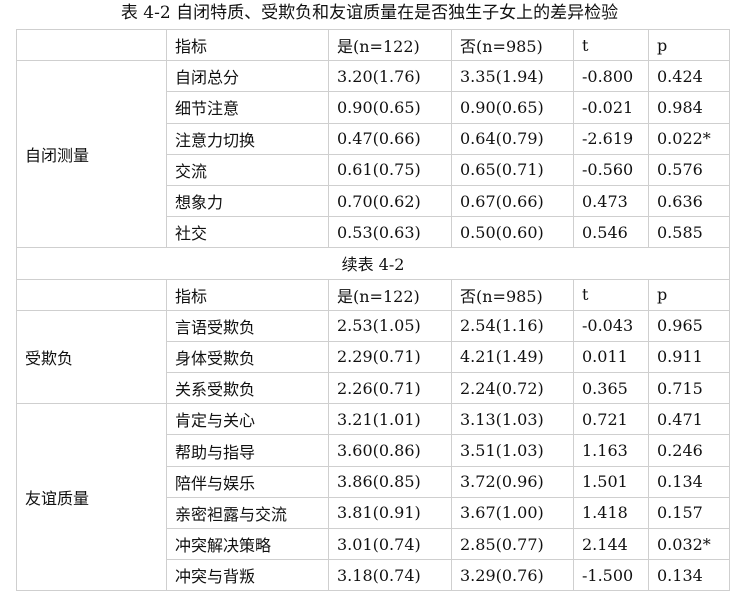 This screenshot has height=598, width=739. What do you see at coordinates (689, 201) in the screenshot?
I see `row-p: 0.636` at bounding box center [689, 201].